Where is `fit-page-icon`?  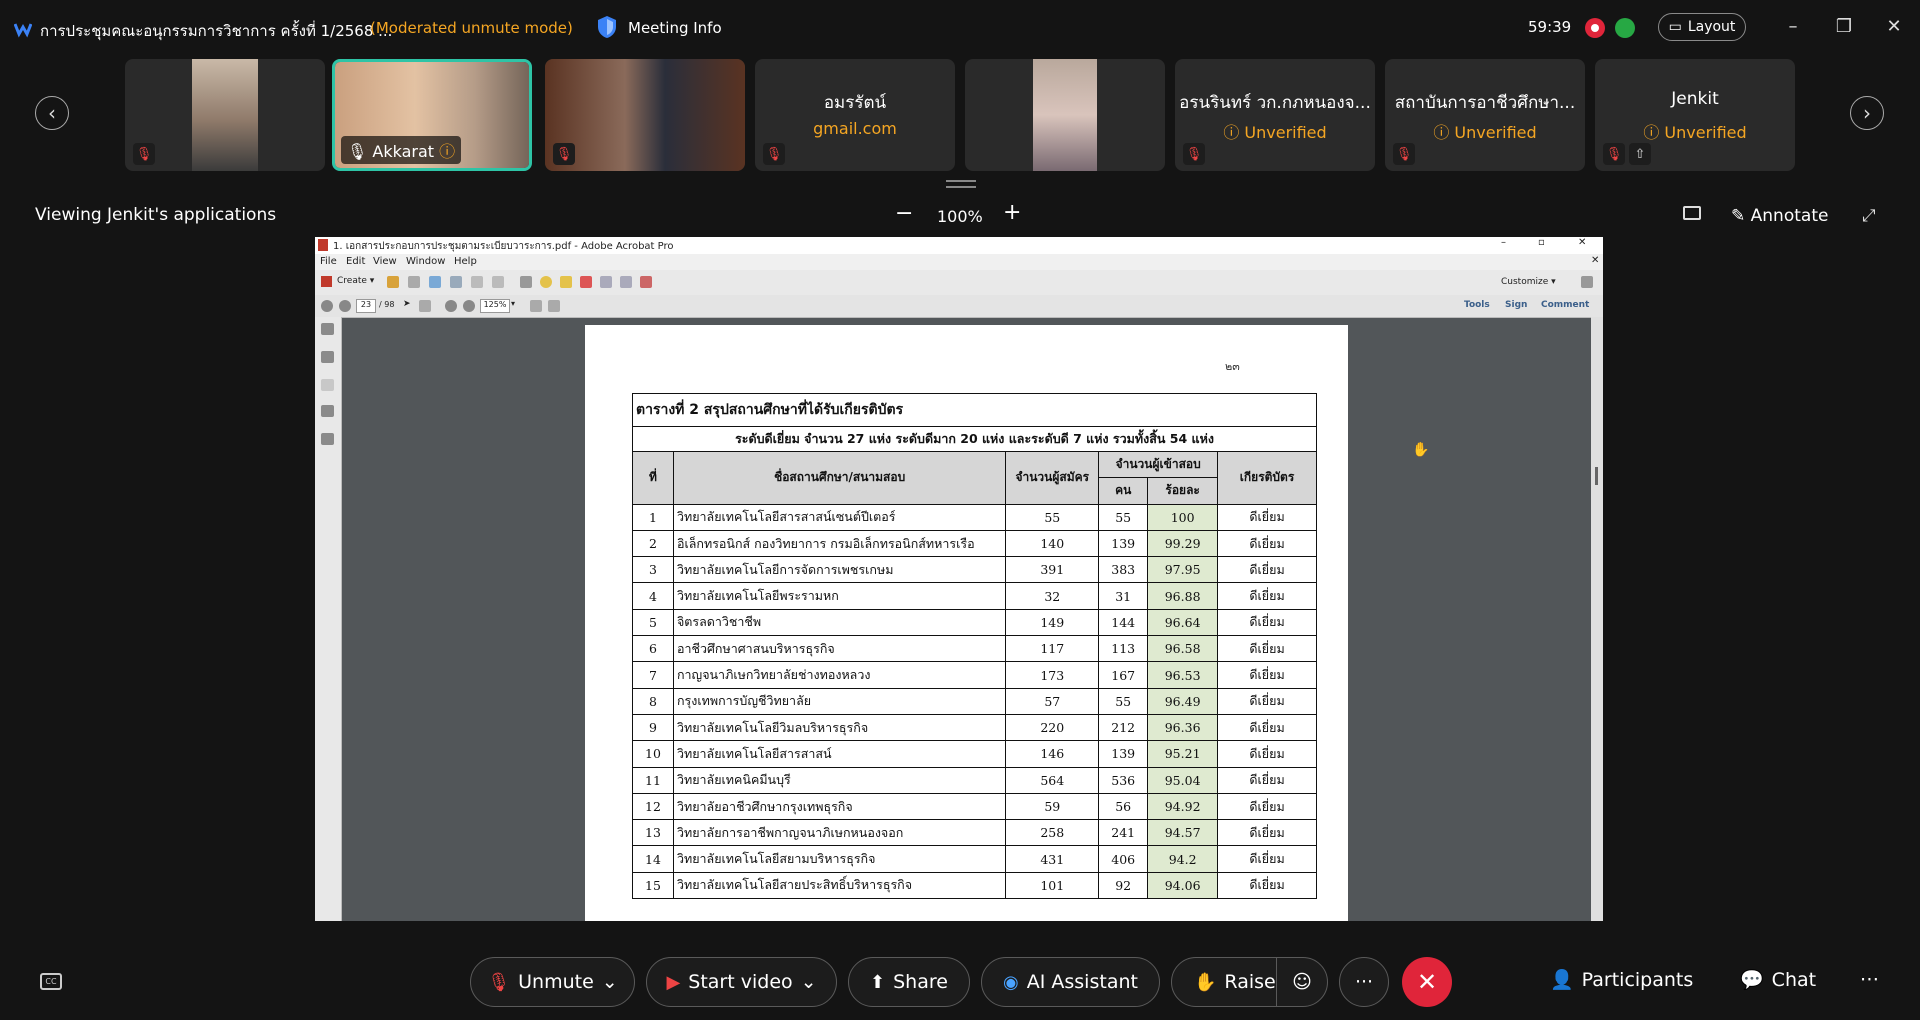
fit-page-icon is located at coordinates (536, 306).